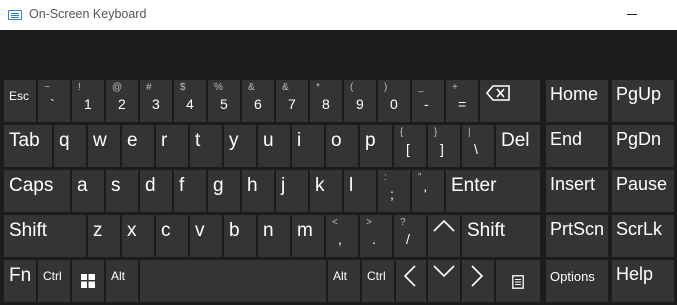 The image size is (677, 305). What do you see at coordinates (394, 101) in the screenshot?
I see `key-0: ) 0` at bounding box center [394, 101].